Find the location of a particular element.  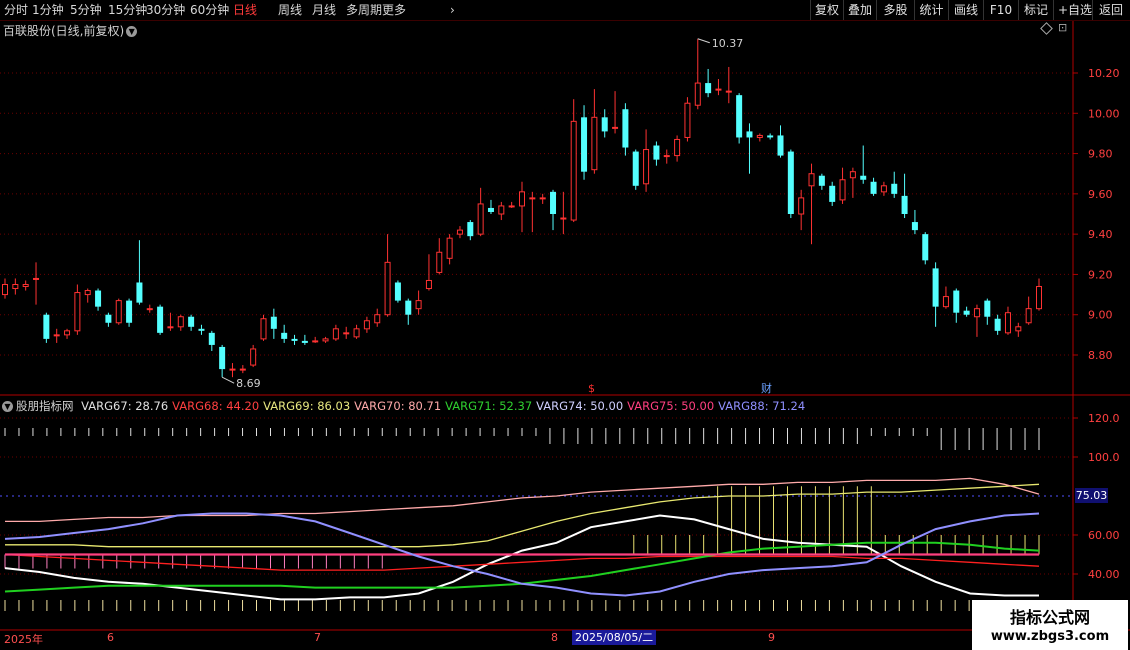

low-label: 8.69 is located at coordinates (248, 383).